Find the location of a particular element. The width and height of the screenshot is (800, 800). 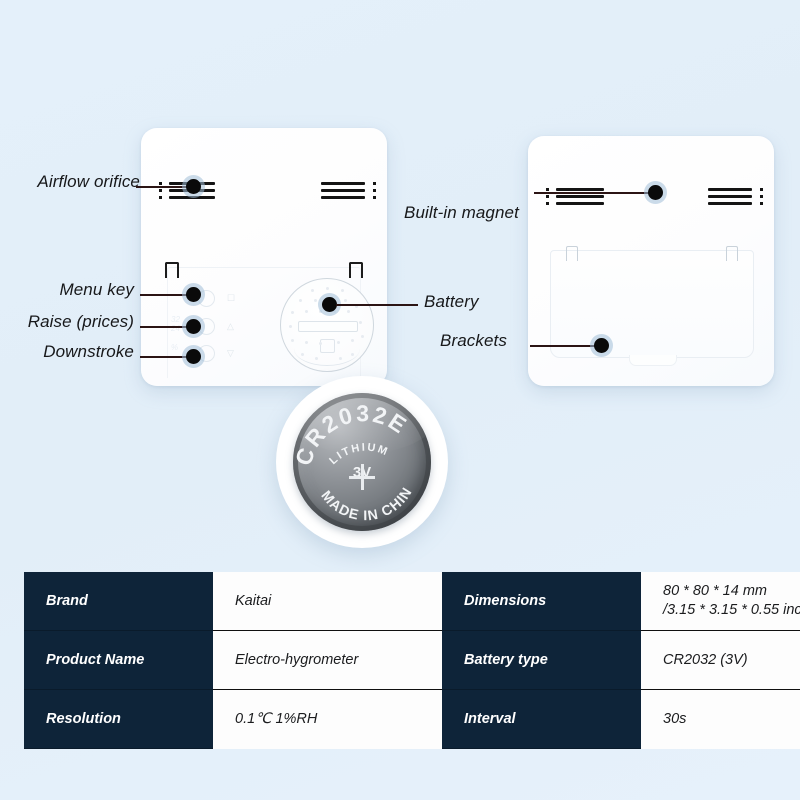

battery-closeup-circle: CR2032E LITHIUM 3V MADE IN CHINA is located at coordinates (362, 462).